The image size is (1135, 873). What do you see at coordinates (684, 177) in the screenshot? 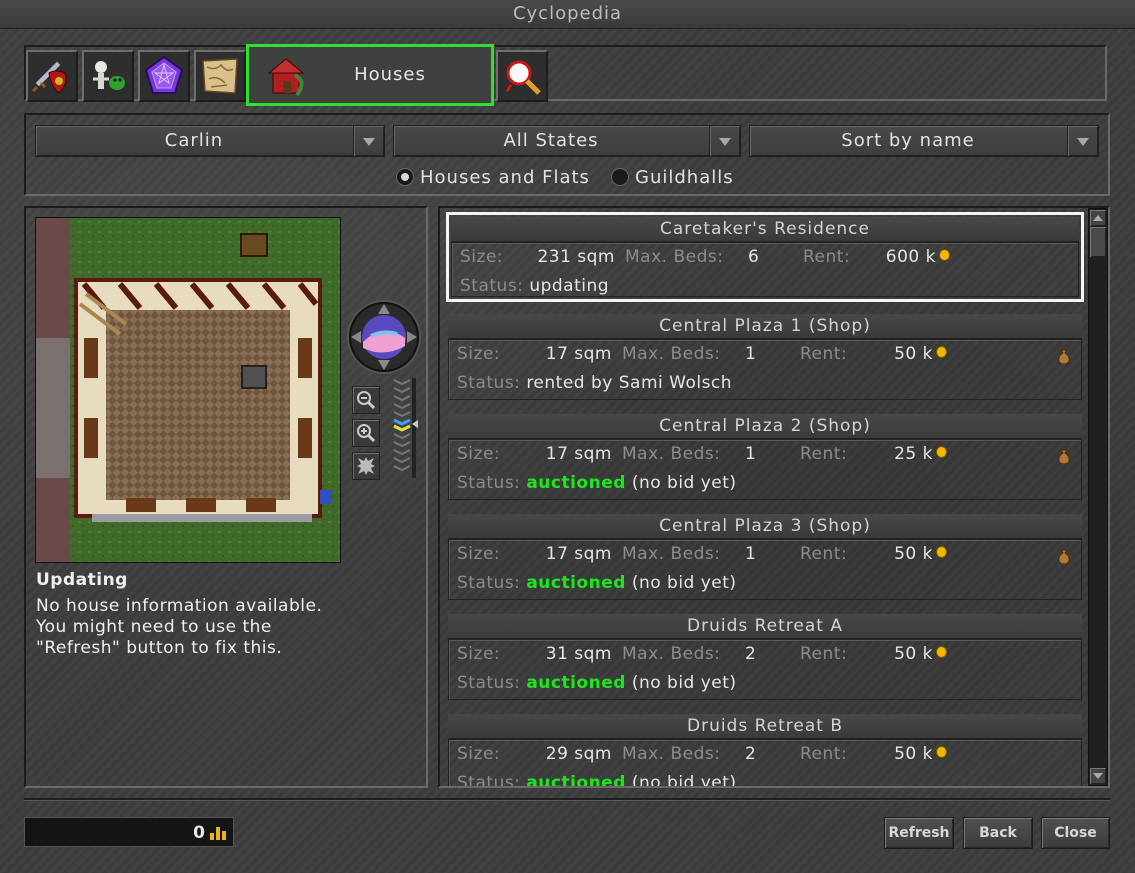
I see `radio-guildhalls-label: Guildhalls` at bounding box center [684, 177].